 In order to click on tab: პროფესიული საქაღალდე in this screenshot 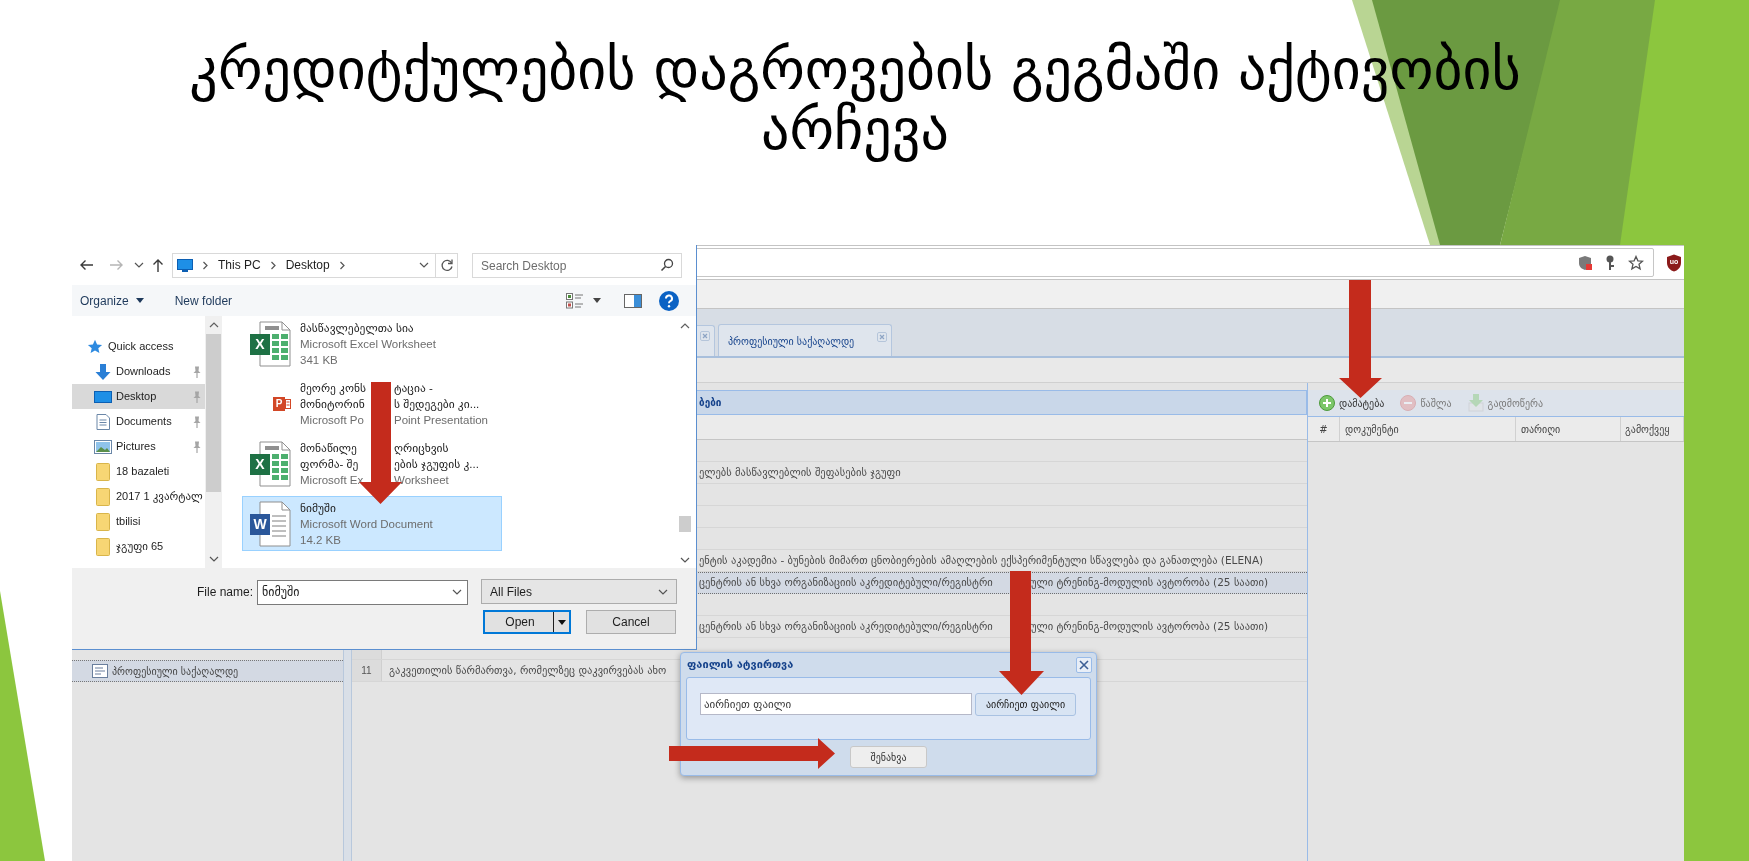, I will do `click(805, 340)`.